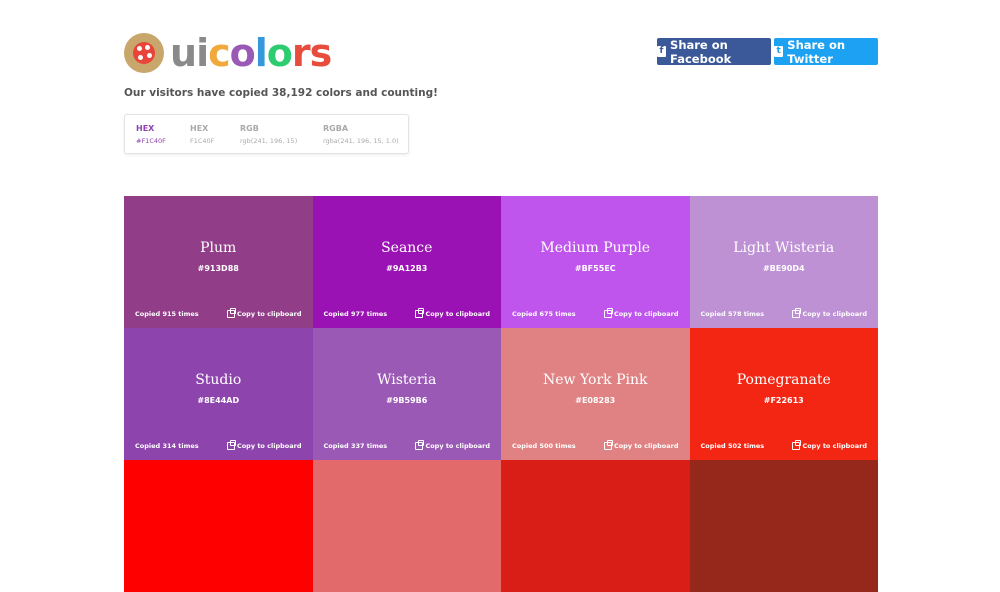 Image resolution: width=1000 pixels, height=592 pixels. What do you see at coordinates (218, 380) in the screenshot?
I see `color-name: Studio` at bounding box center [218, 380].